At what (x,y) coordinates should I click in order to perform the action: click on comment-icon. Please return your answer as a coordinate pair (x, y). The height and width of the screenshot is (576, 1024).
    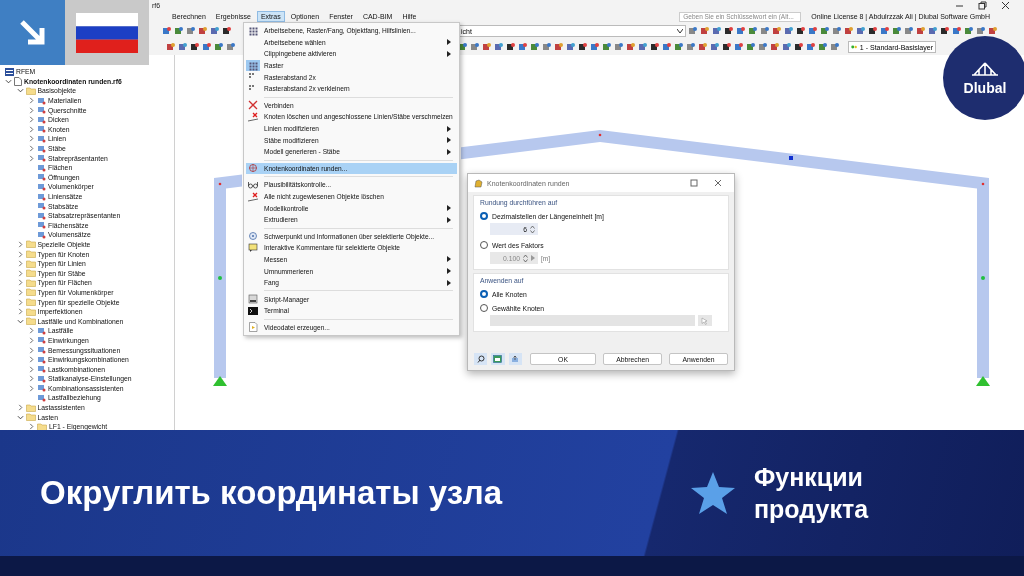
    Looking at the image, I should click on (253, 247).